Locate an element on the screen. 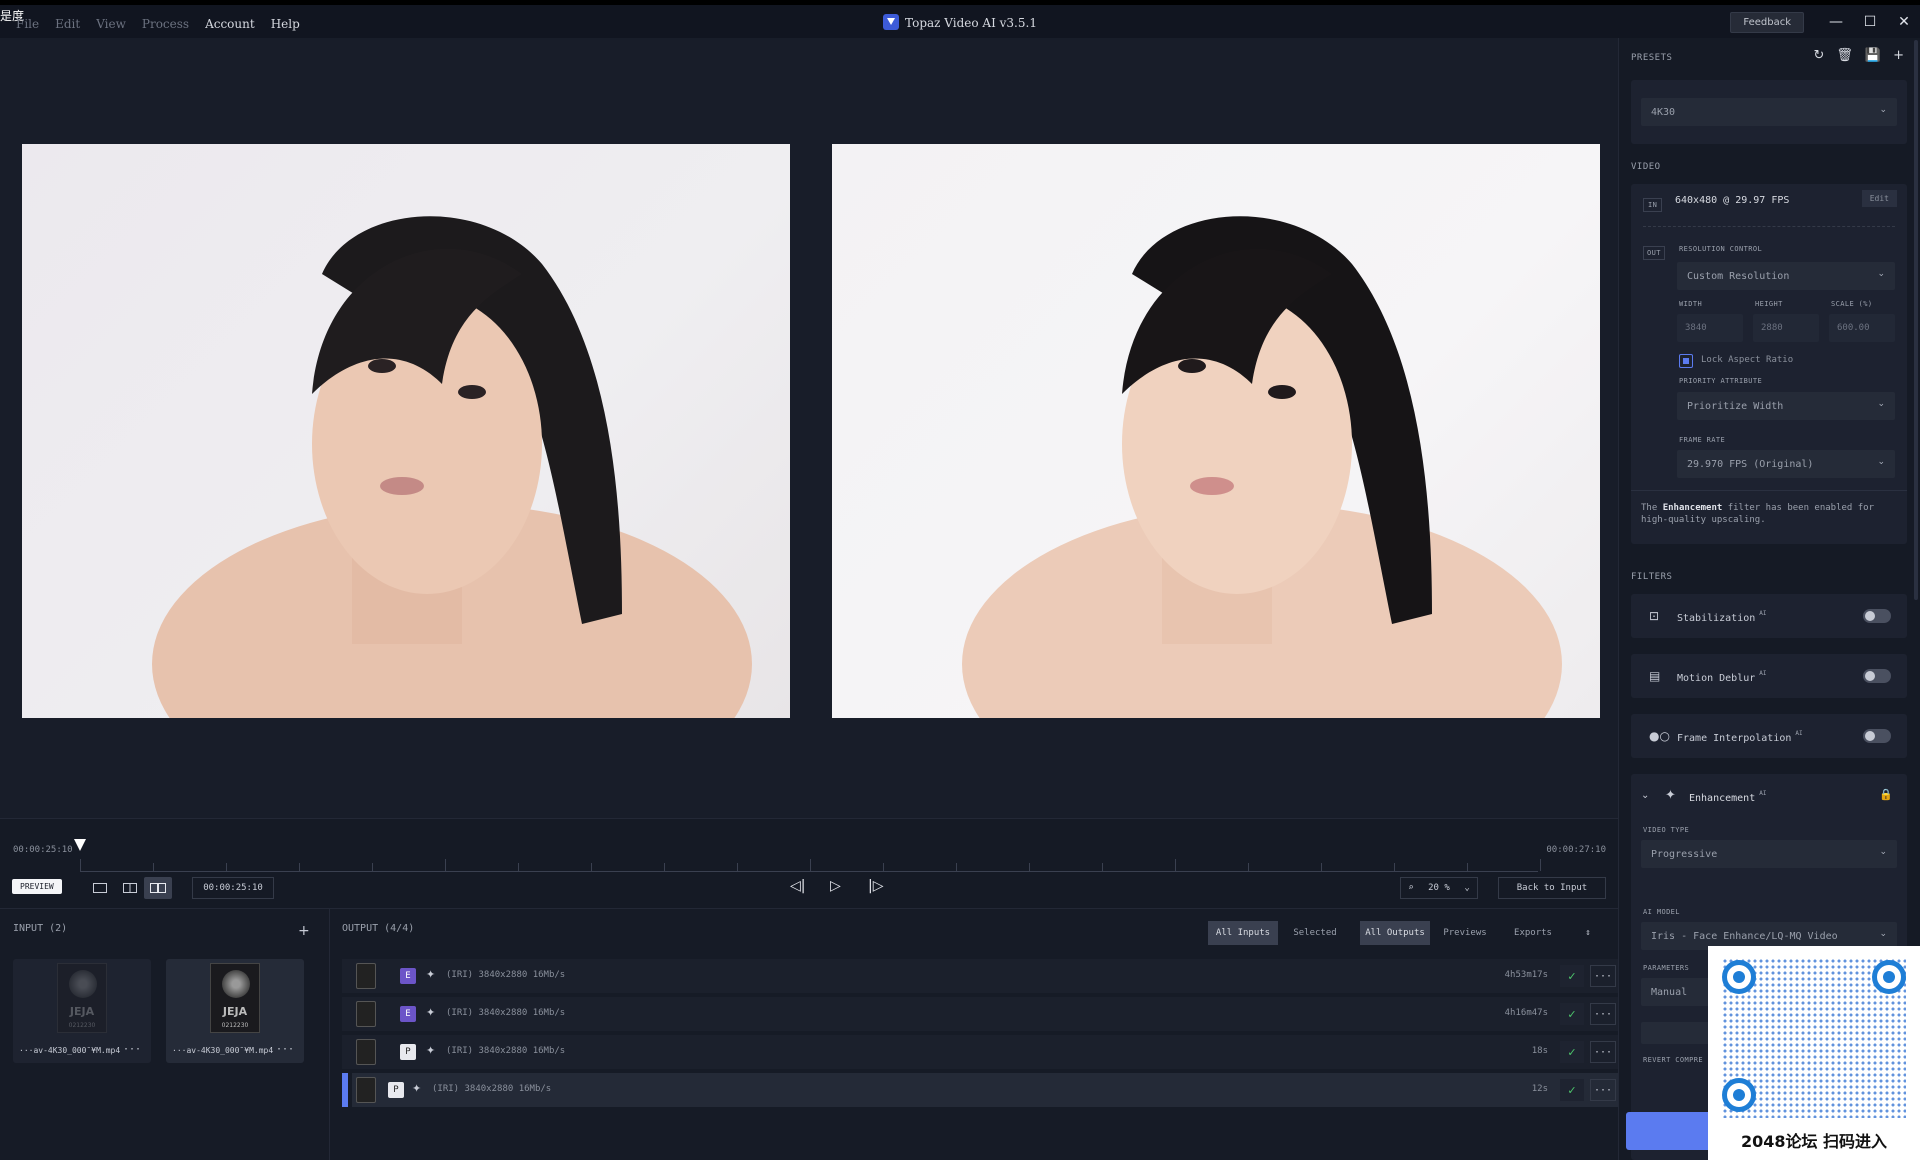  app-title: Topaz Video AI v3.5.1 is located at coordinates (960, 22).